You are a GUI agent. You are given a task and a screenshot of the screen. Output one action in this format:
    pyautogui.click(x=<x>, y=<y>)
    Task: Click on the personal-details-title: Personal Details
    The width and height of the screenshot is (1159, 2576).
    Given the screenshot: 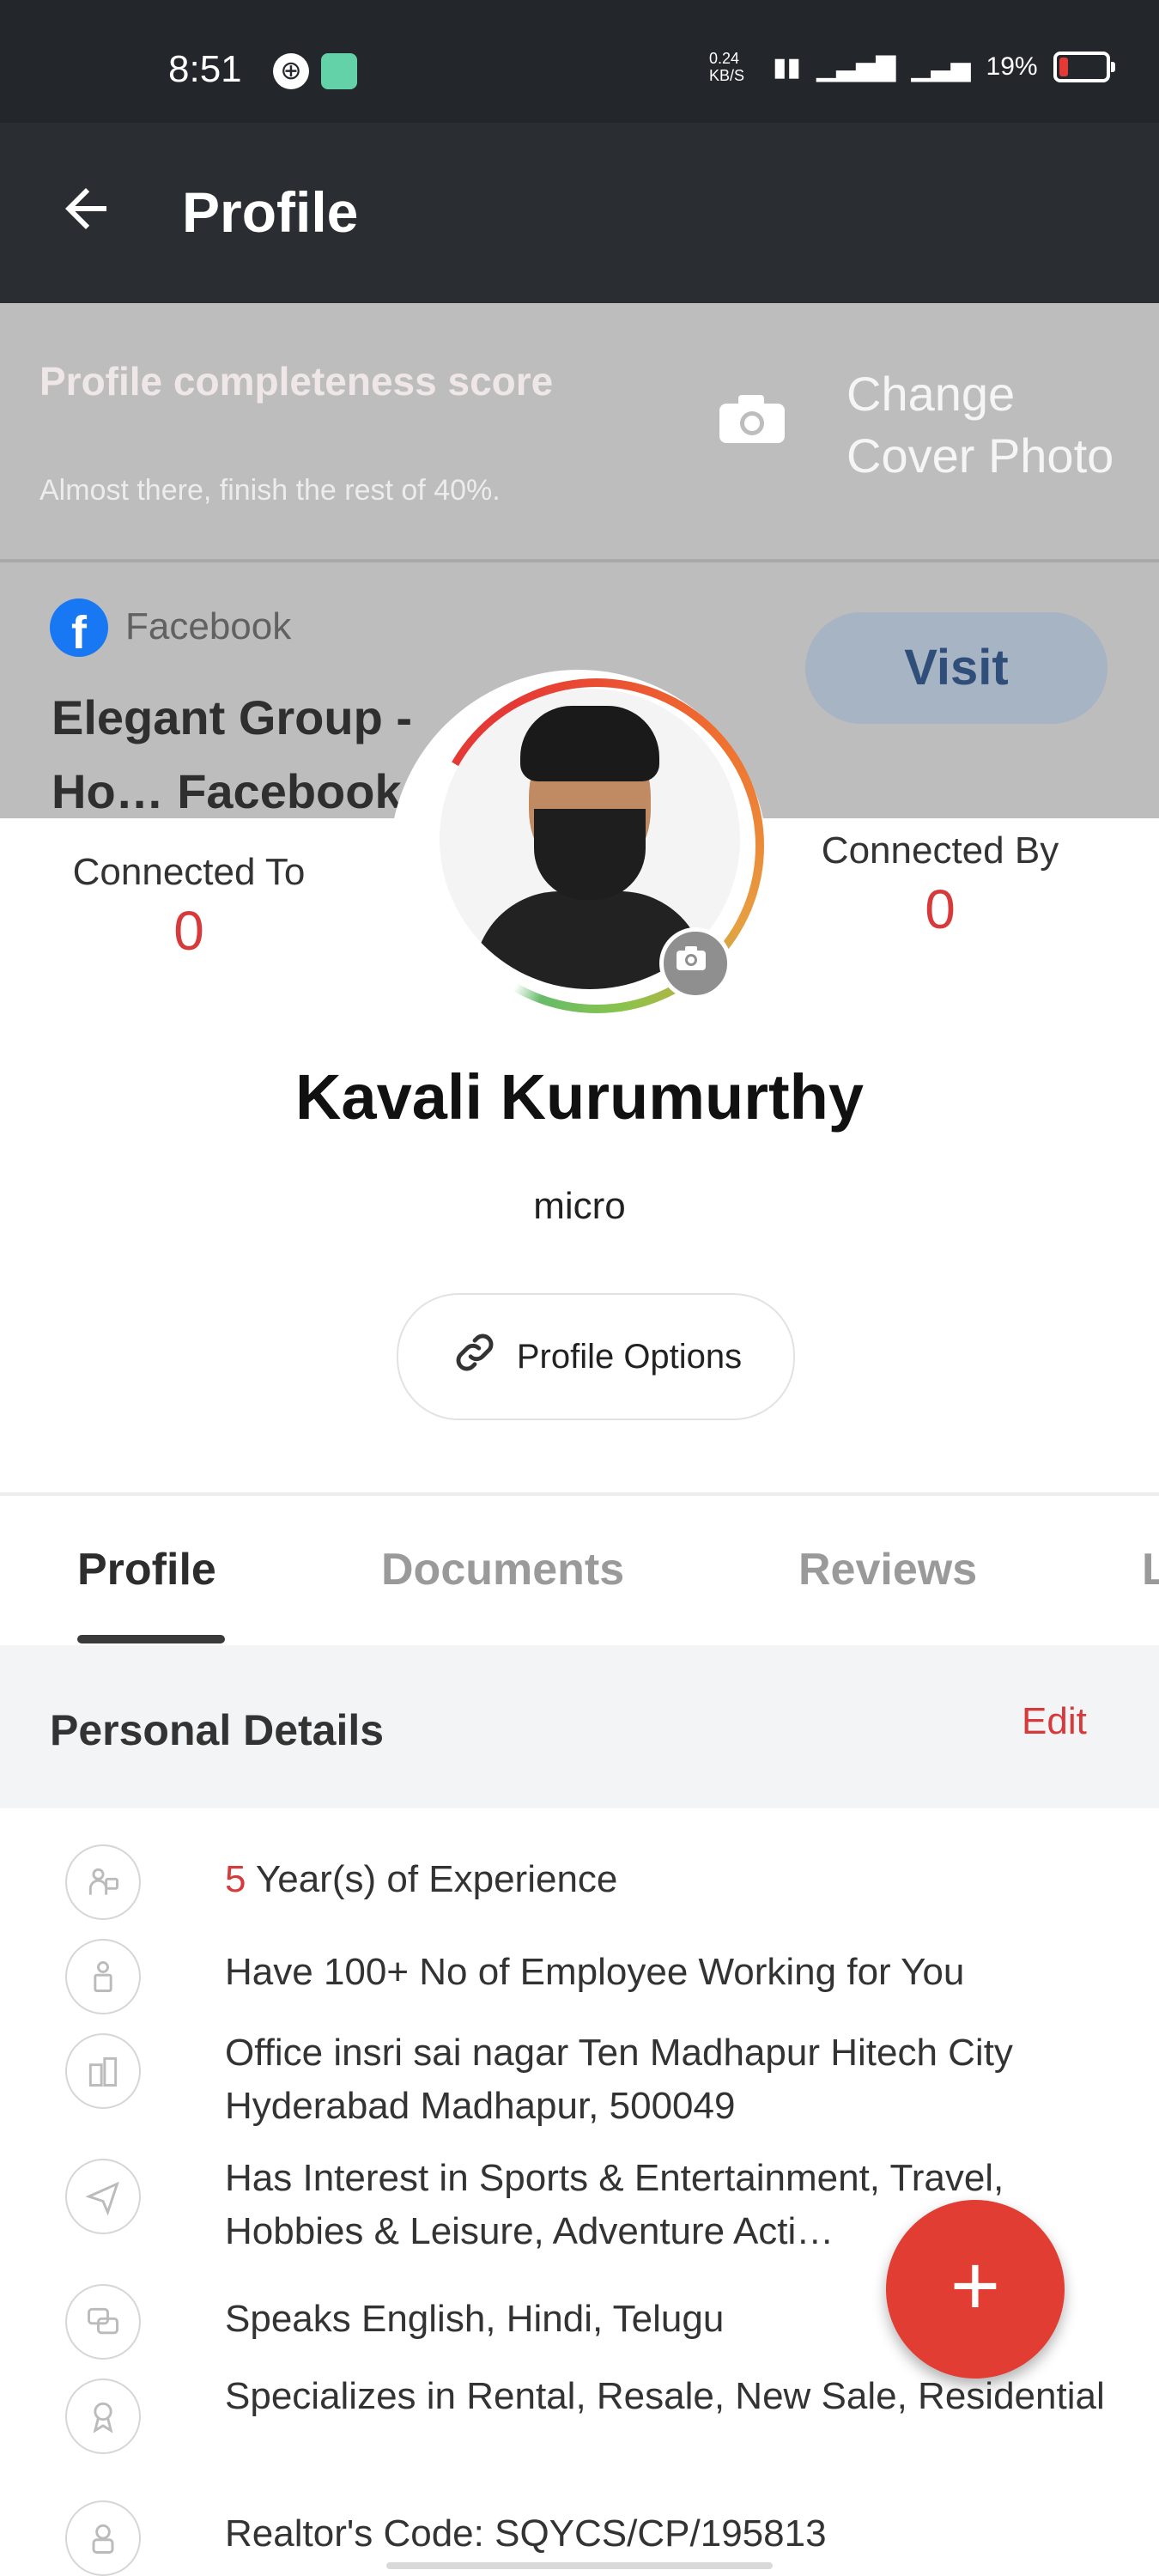 What is the action you would take?
    pyautogui.click(x=218, y=1730)
    